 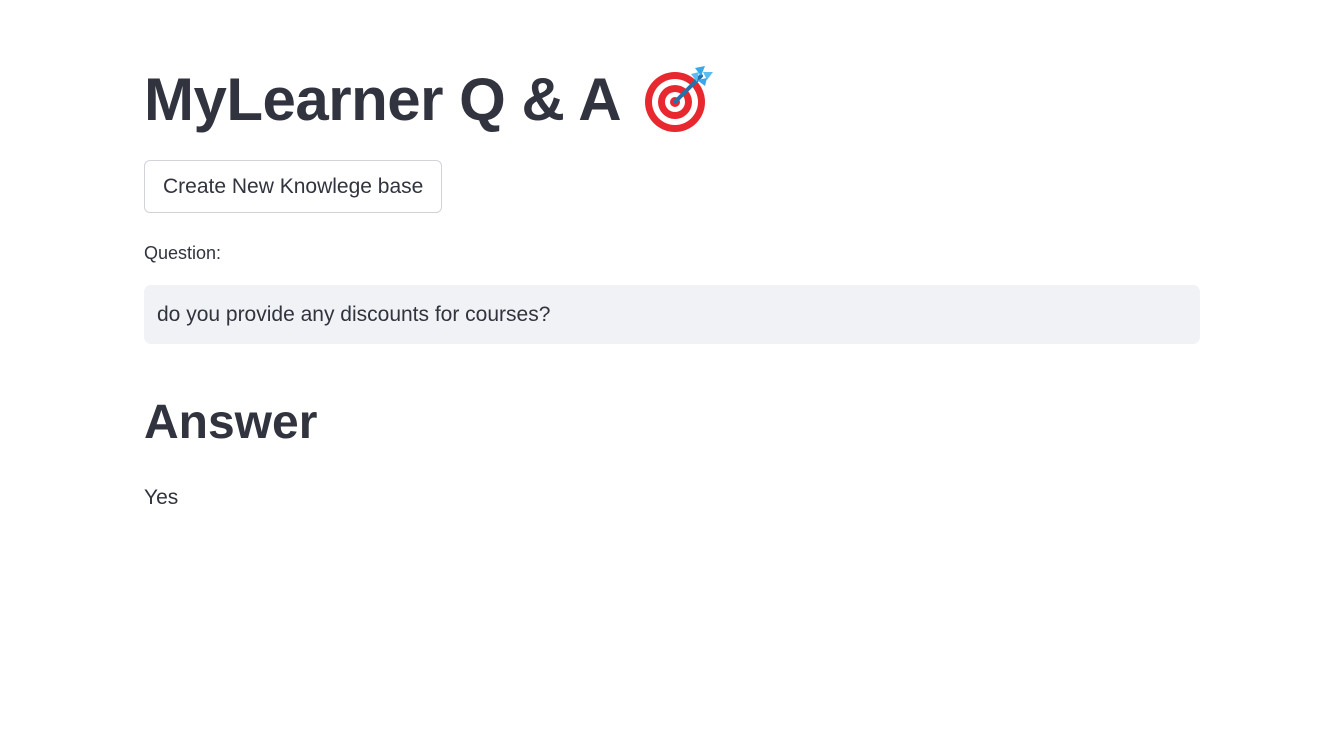 I want to click on direct-hit-target-icon, so click(x=679, y=98).